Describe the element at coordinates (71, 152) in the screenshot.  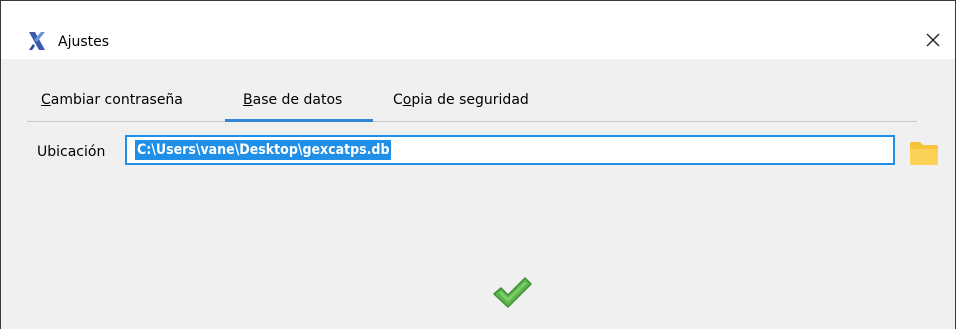
I see `location-label: Ubicación` at that location.